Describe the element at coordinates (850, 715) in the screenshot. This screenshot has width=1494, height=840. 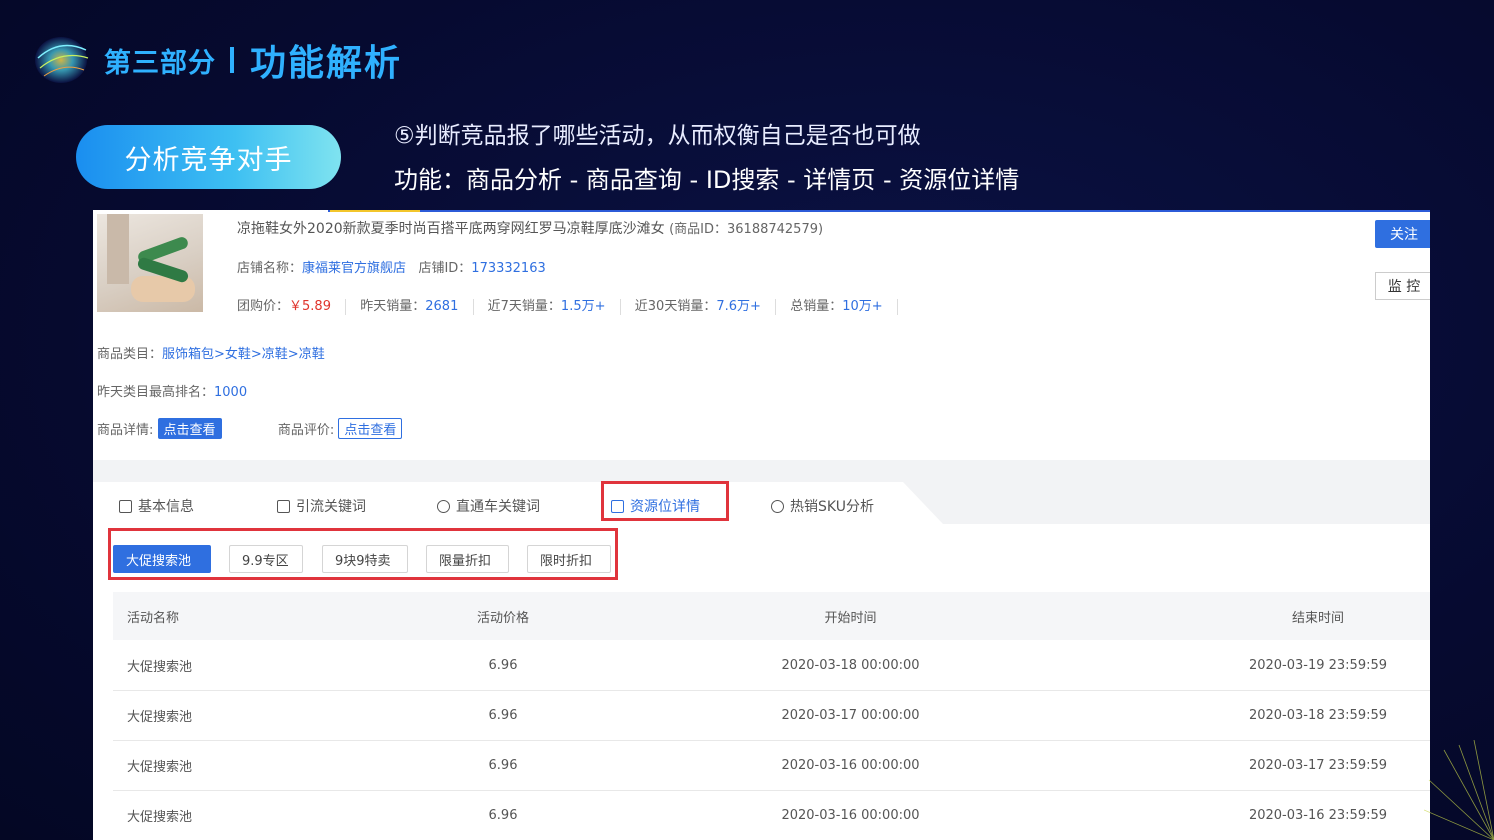
I see `cell-start-time: 2020-03-17 00:00:00` at that location.